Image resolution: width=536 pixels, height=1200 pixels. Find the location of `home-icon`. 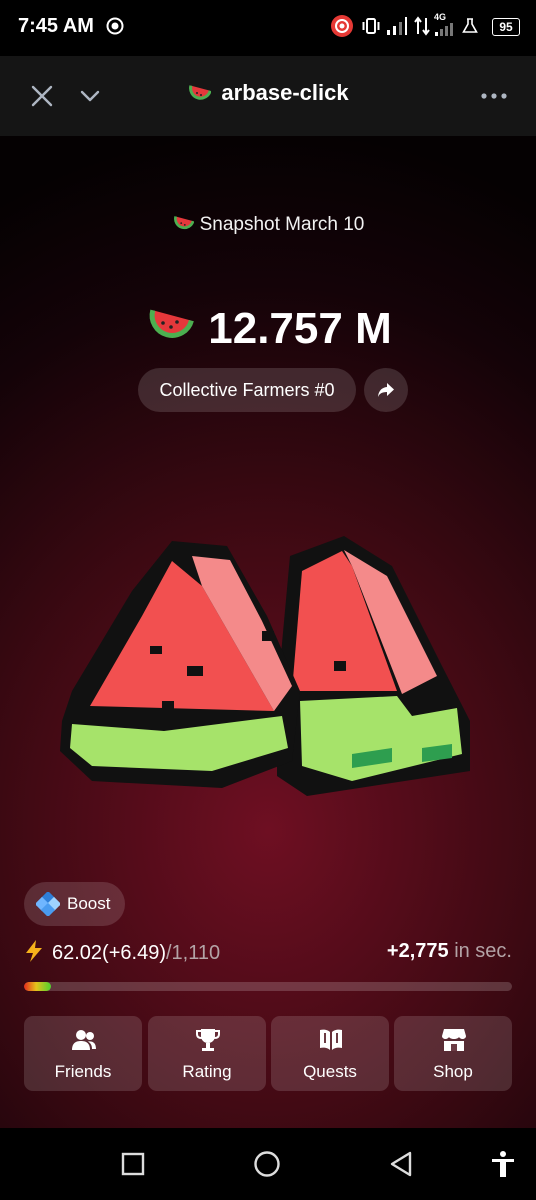

home-icon is located at coordinates (267, 1164).